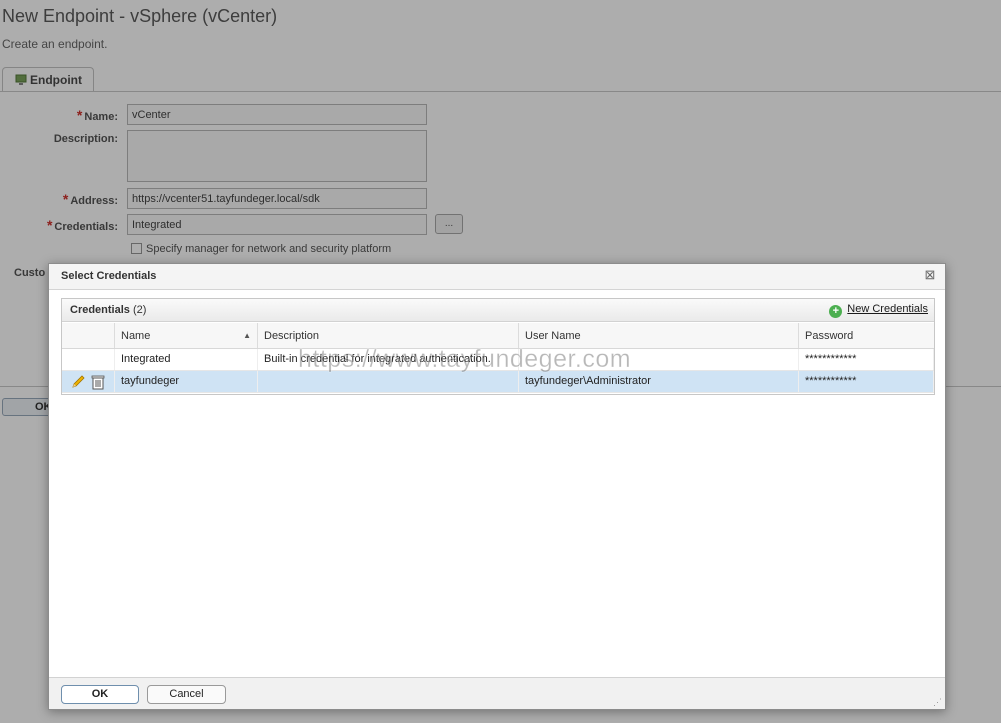  Describe the element at coordinates (186, 359) in the screenshot. I see `cell-name: Integrated` at that location.